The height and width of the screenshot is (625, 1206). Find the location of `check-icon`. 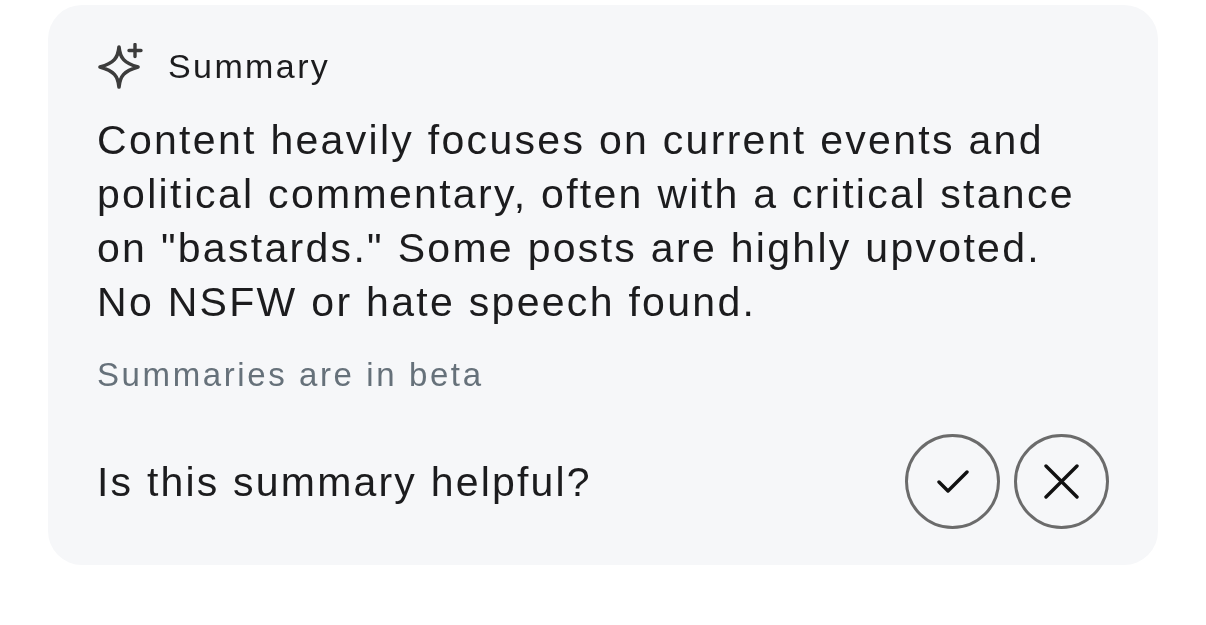

check-icon is located at coordinates (952, 481).